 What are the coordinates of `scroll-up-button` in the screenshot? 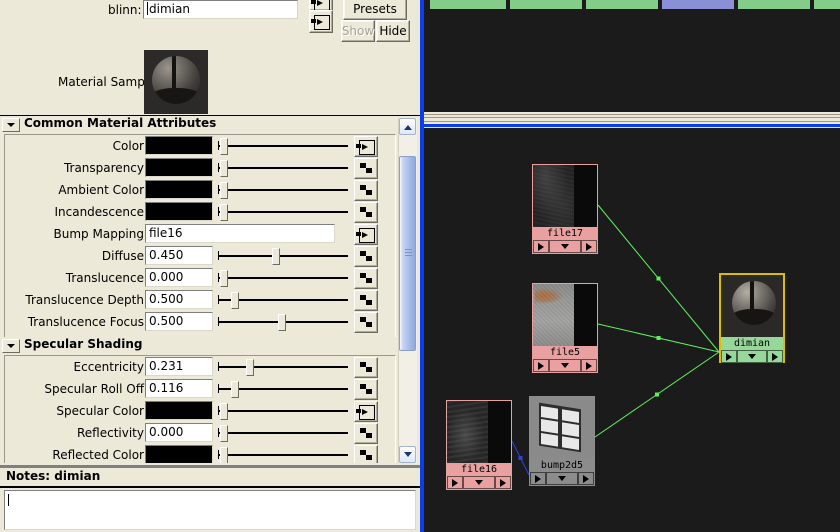 It's located at (407, 126).